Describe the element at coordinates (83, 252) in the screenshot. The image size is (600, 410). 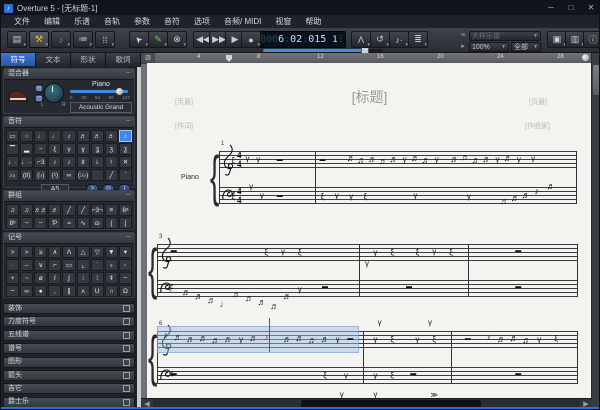
I see `palette-cell: △` at that location.